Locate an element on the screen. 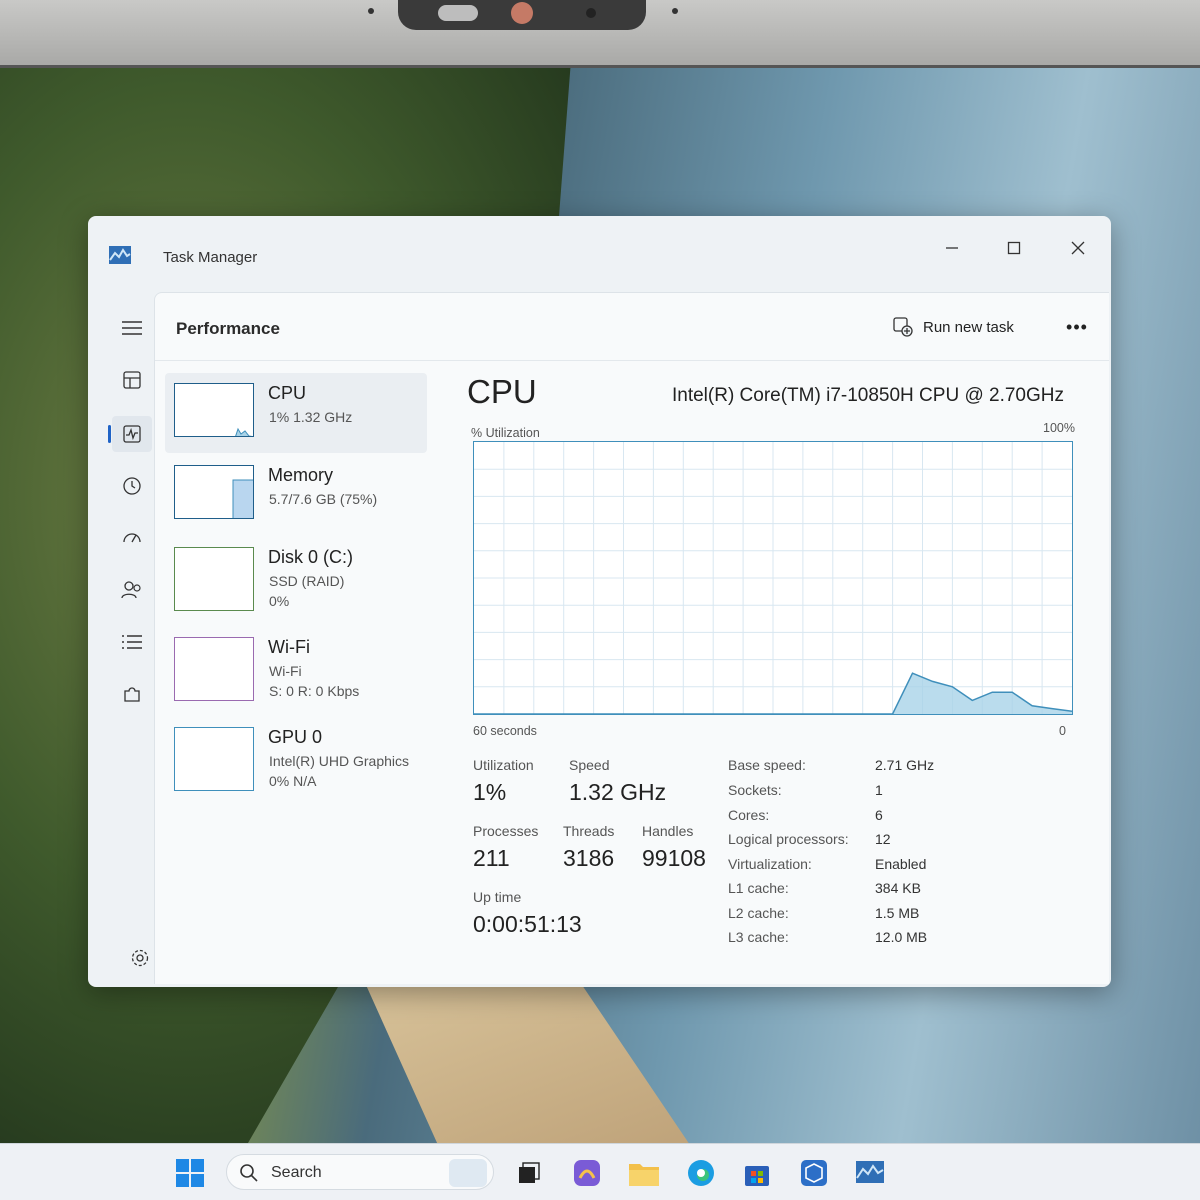 The width and height of the screenshot is (1200, 1200). maximize-button is located at coordinates (1014, 248).